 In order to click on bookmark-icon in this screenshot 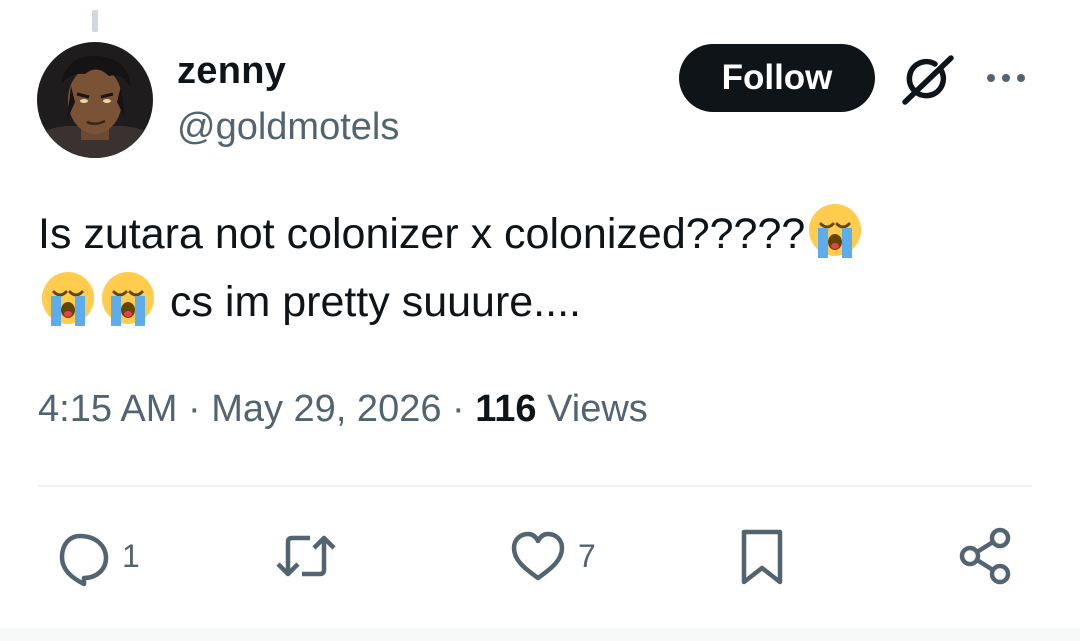, I will do `click(762, 557)`.